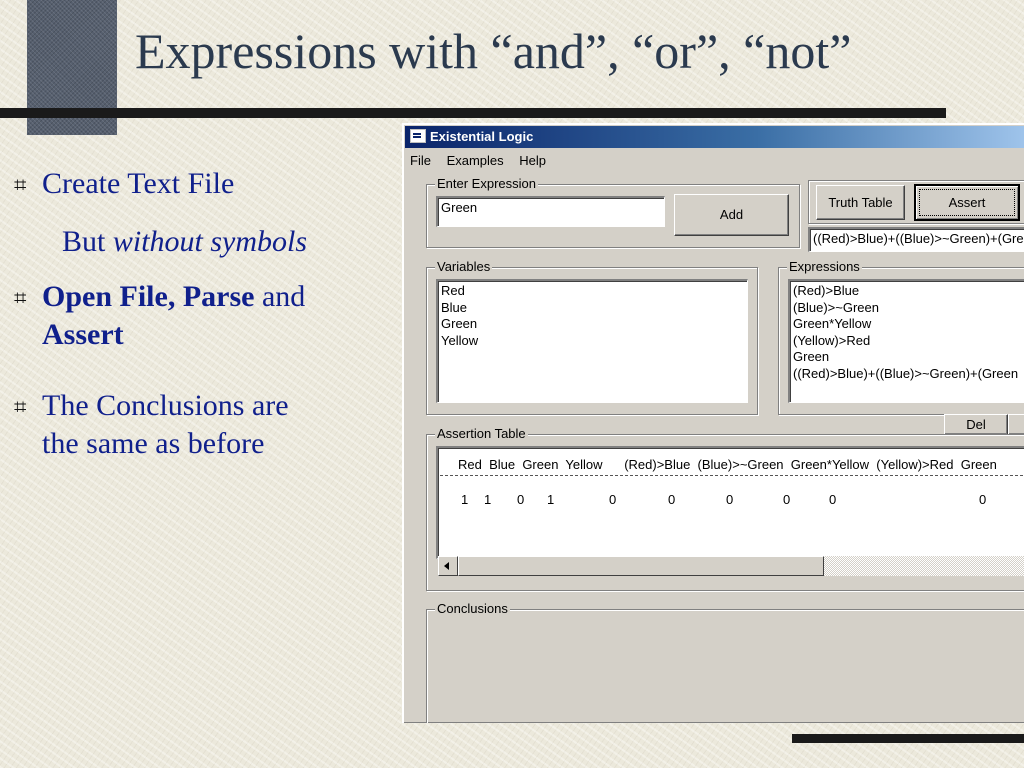 The height and width of the screenshot is (768, 1024). I want to click on list-item: Yellow, so click(592, 341).